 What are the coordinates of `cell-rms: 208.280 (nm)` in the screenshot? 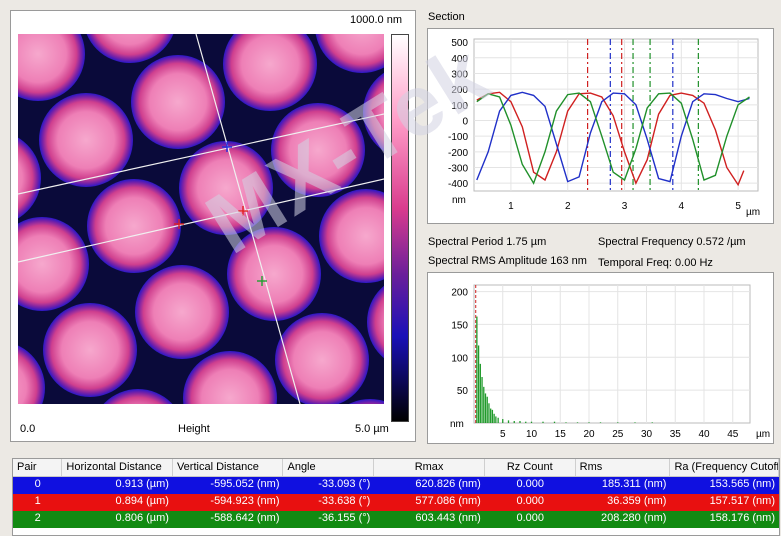 It's located at (634, 518).